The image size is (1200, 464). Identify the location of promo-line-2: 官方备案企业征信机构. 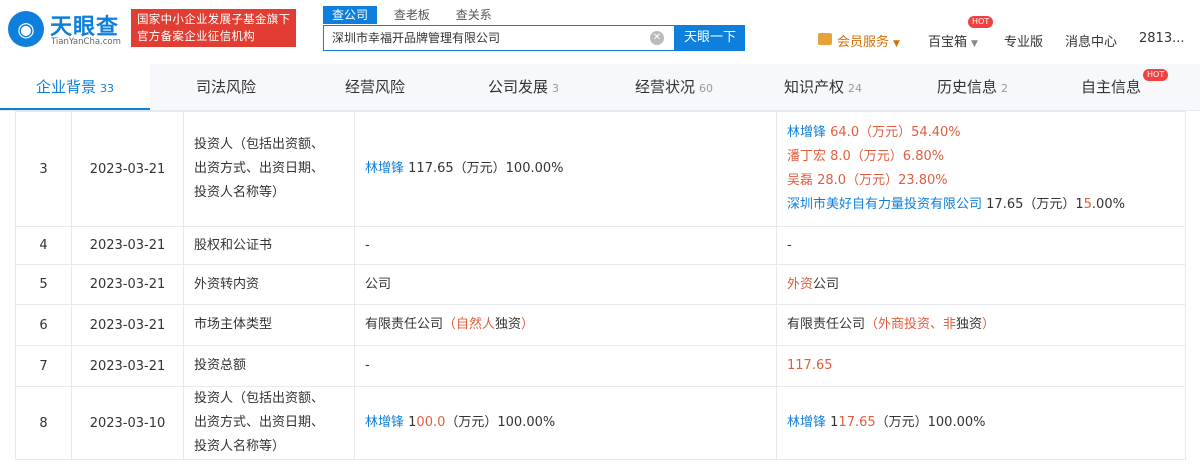
(196, 36).